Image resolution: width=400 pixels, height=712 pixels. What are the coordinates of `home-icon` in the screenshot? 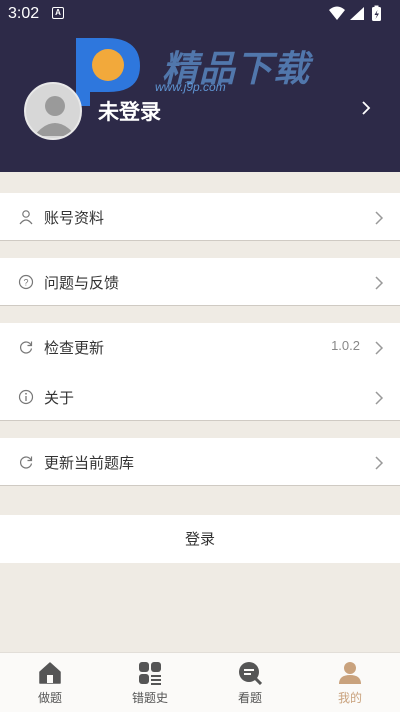 It's located at (50, 673).